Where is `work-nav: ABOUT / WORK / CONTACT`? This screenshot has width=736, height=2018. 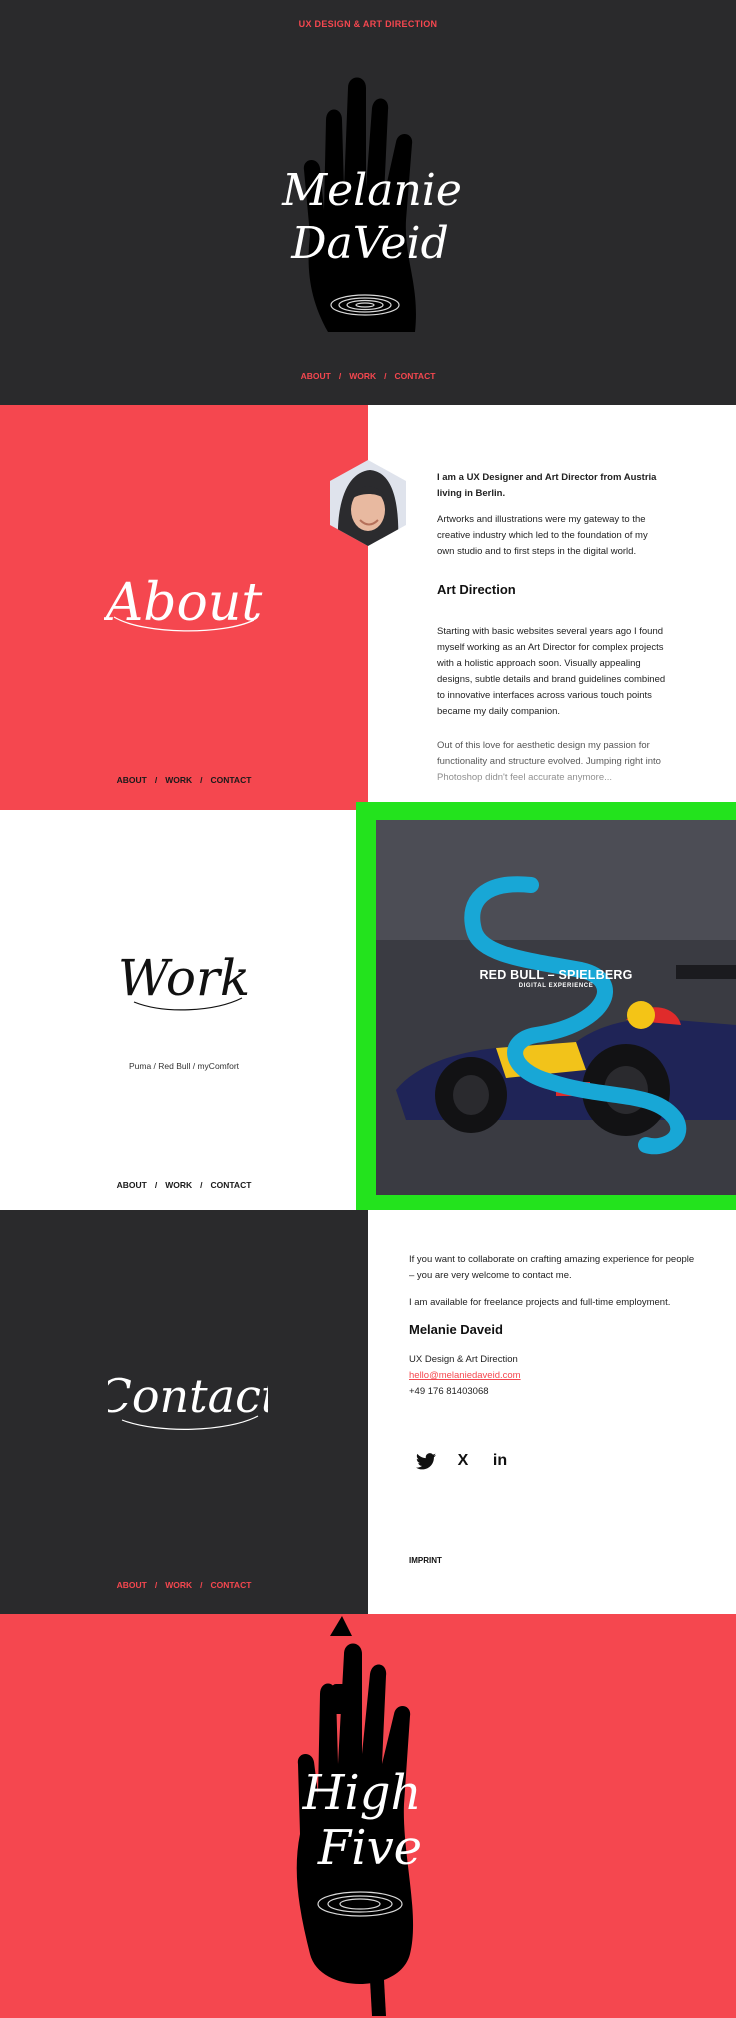
work-nav: ABOUT / WORK / CONTACT is located at coordinates (184, 1185).